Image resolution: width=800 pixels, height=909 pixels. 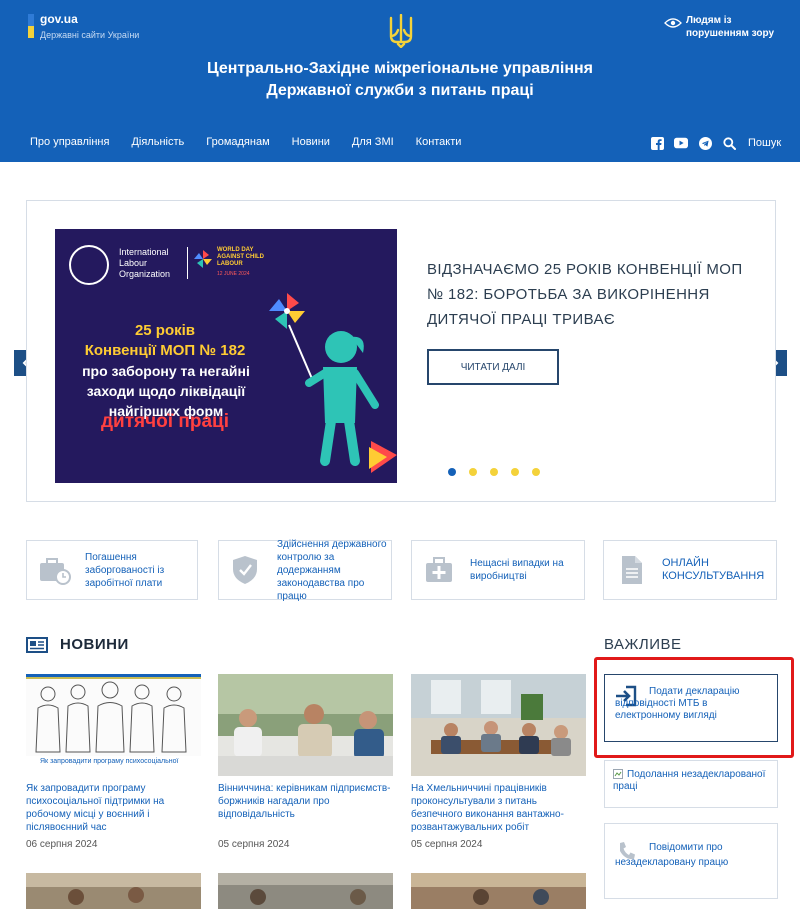 I want to click on undeclared-labour-label: Подолання незадекларованої праці, so click(x=689, y=780).